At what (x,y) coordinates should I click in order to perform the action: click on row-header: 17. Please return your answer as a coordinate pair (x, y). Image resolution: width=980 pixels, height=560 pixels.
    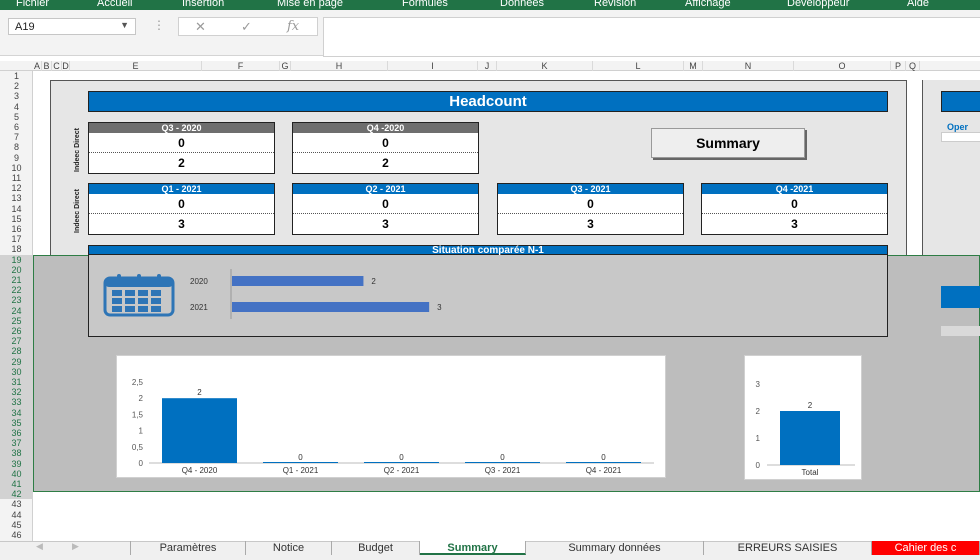
    Looking at the image, I should click on (16, 239).